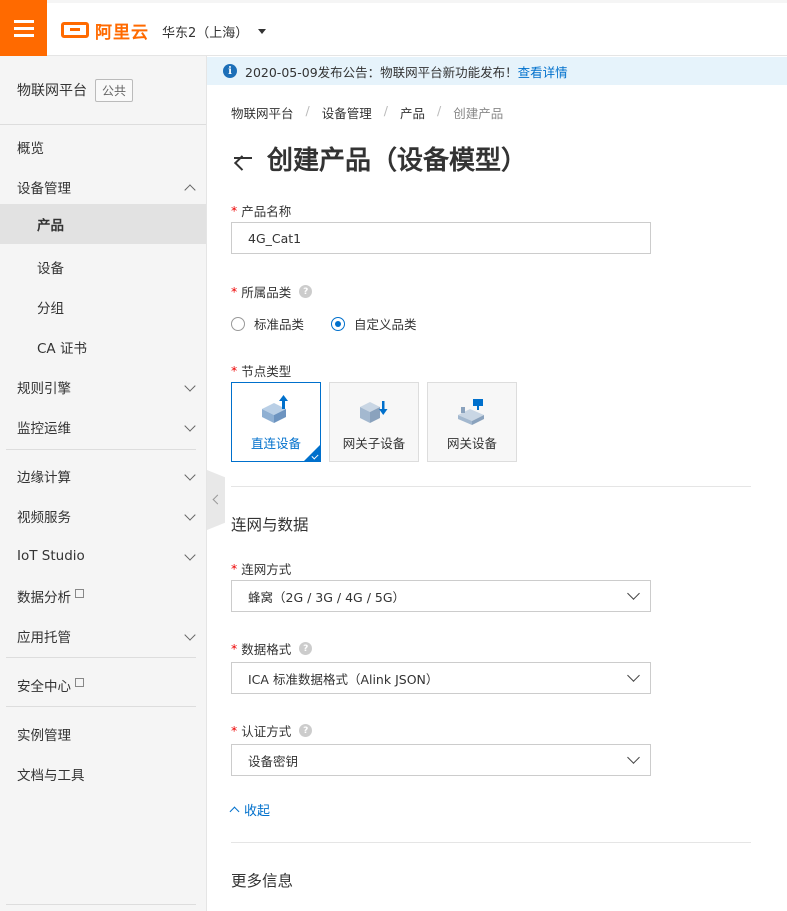 Image resolution: width=787 pixels, height=911 pixels. I want to click on product-name-label: * 产品名称, so click(261, 210).